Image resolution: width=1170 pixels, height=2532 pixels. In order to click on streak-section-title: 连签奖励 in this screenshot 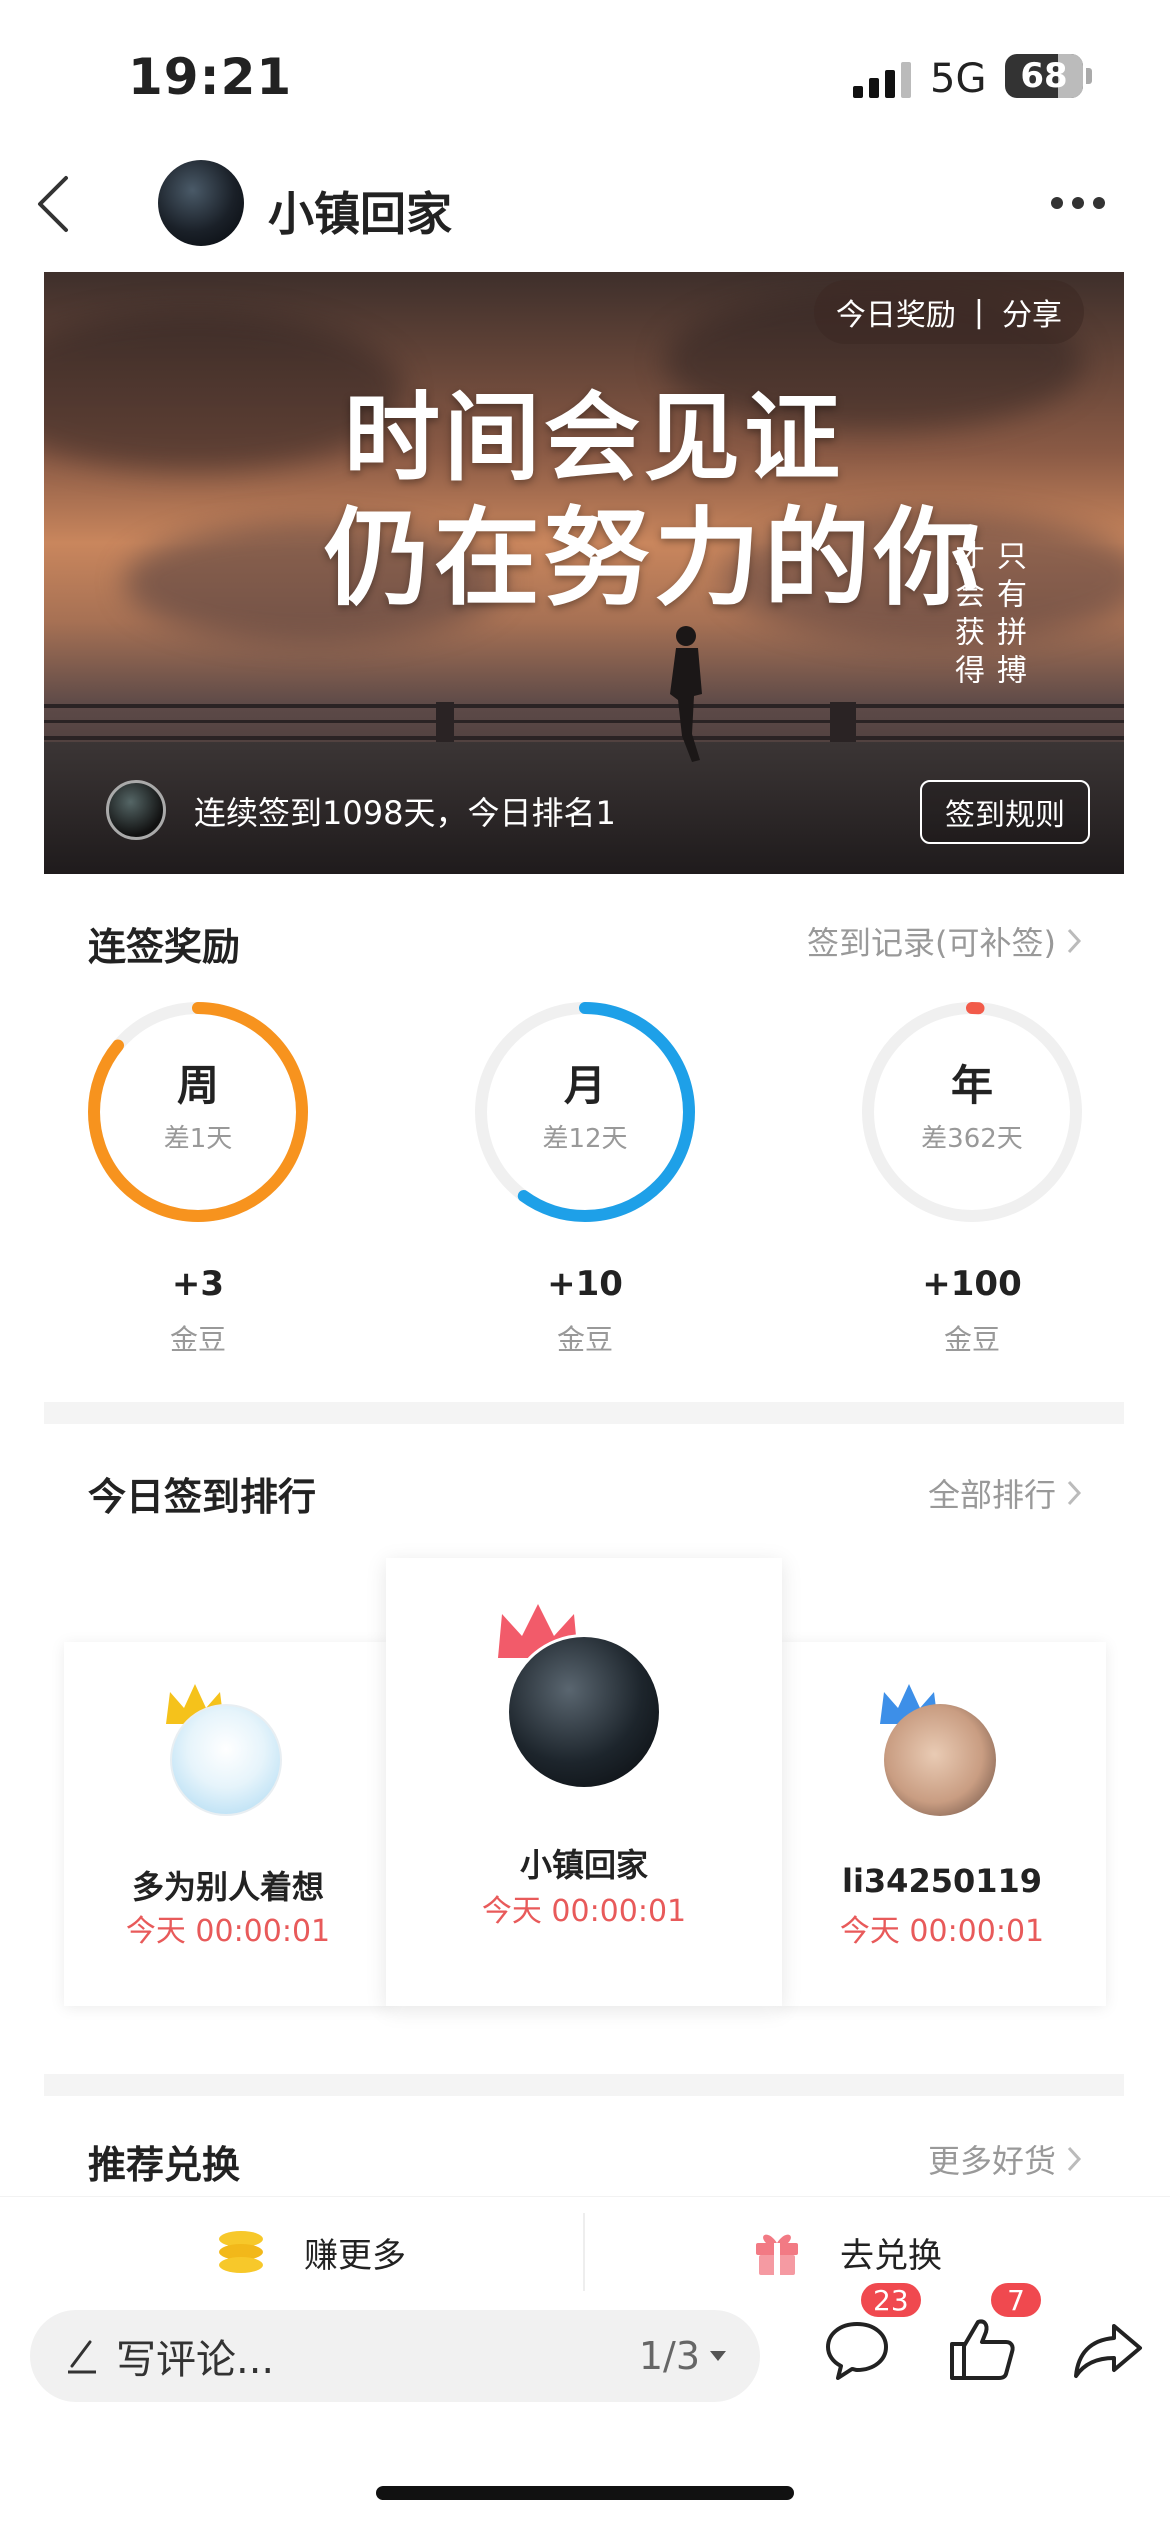, I will do `click(164, 947)`.